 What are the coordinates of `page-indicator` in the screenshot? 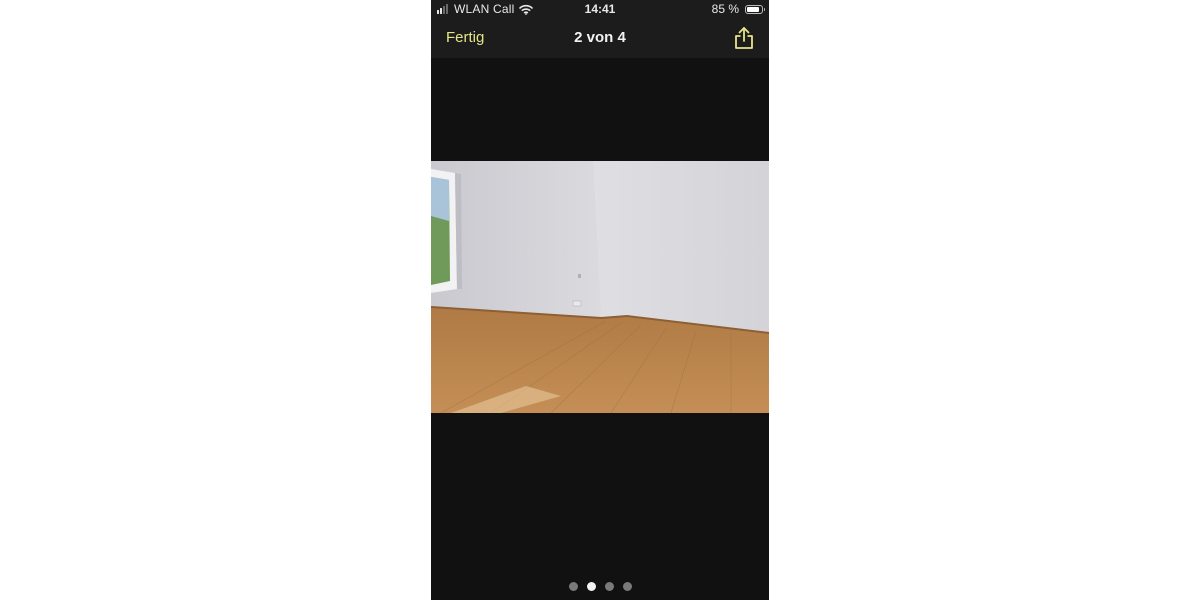 It's located at (600, 586).